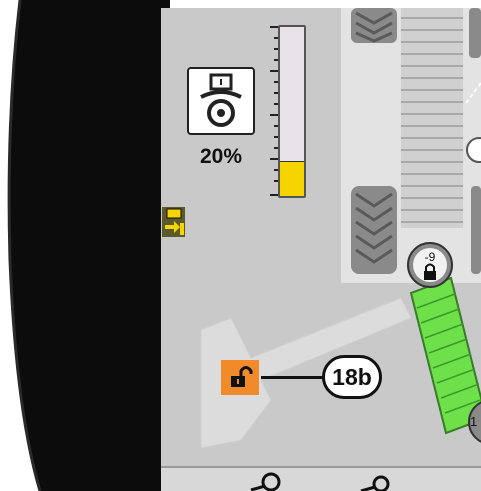 Image resolution: width=481 pixels, height=491 pixels. What do you see at coordinates (221, 156) in the screenshot?
I see `height-percent-label: 20%` at bounding box center [221, 156].